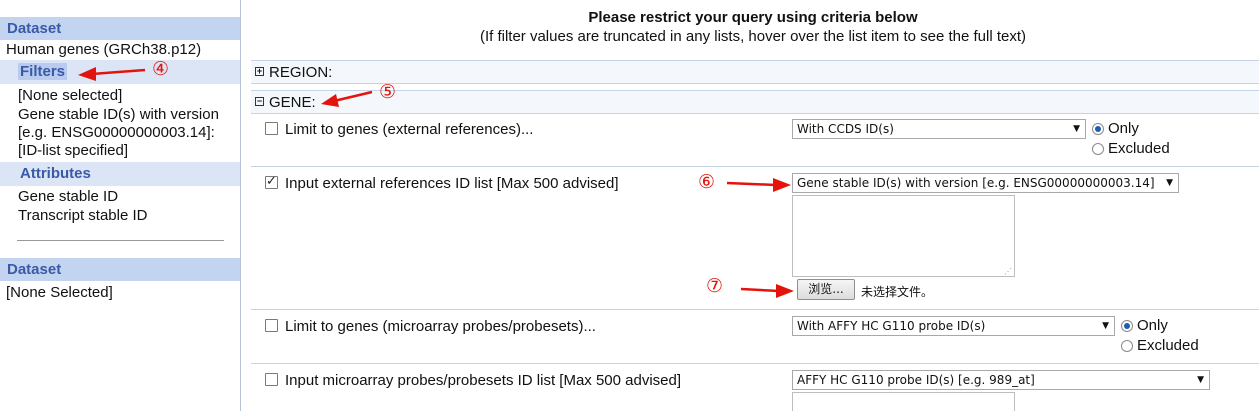 The width and height of the screenshot is (1259, 411). I want to click on sidebar-attributes-label: Attributes, so click(55, 173).